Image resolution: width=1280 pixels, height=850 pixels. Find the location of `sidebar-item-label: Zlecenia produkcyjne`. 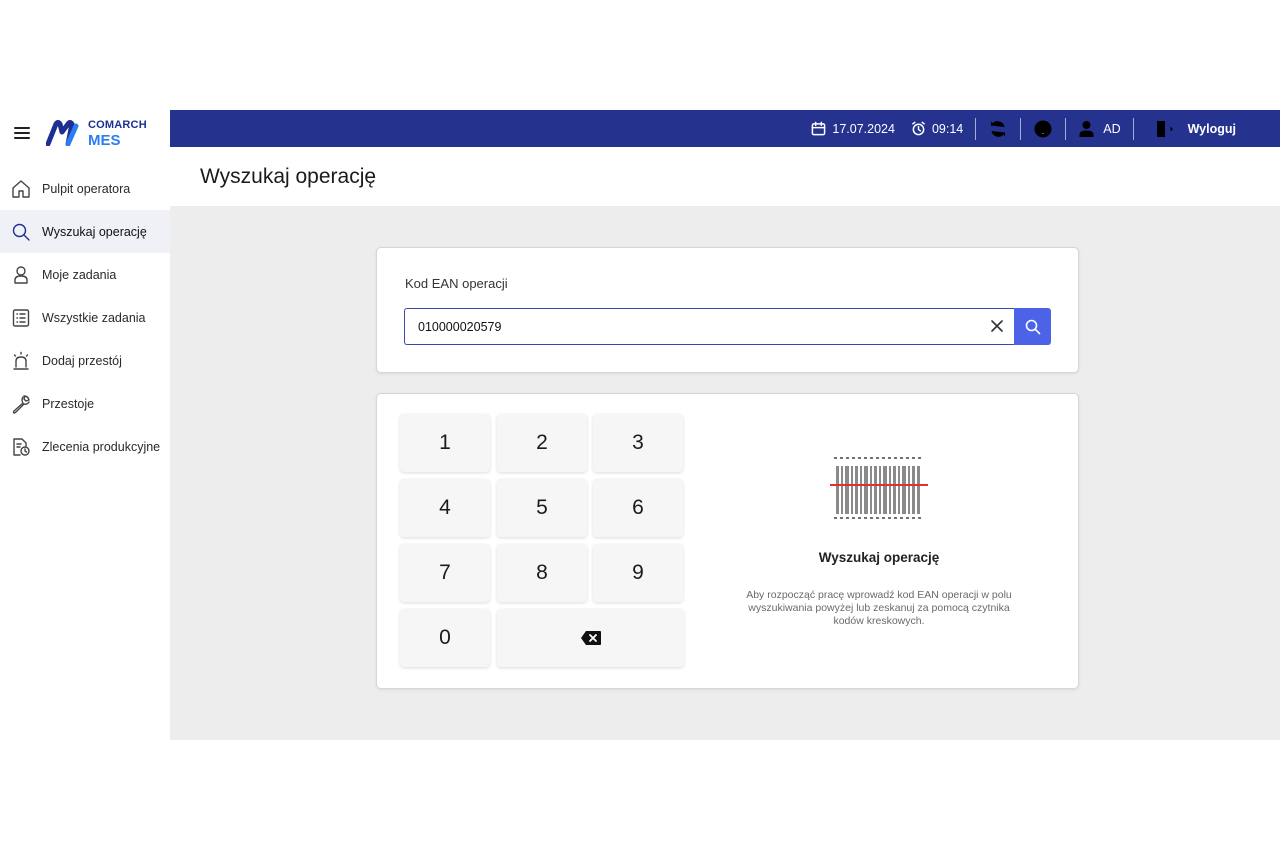

sidebar-item-label: Zlecenia produkcyjne is located at coordinates (101, 446).